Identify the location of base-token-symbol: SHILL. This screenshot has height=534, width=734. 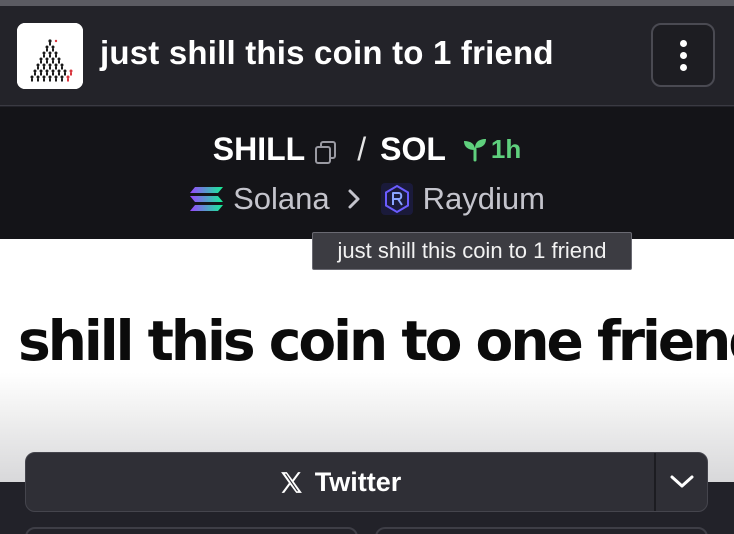
(259, 148).